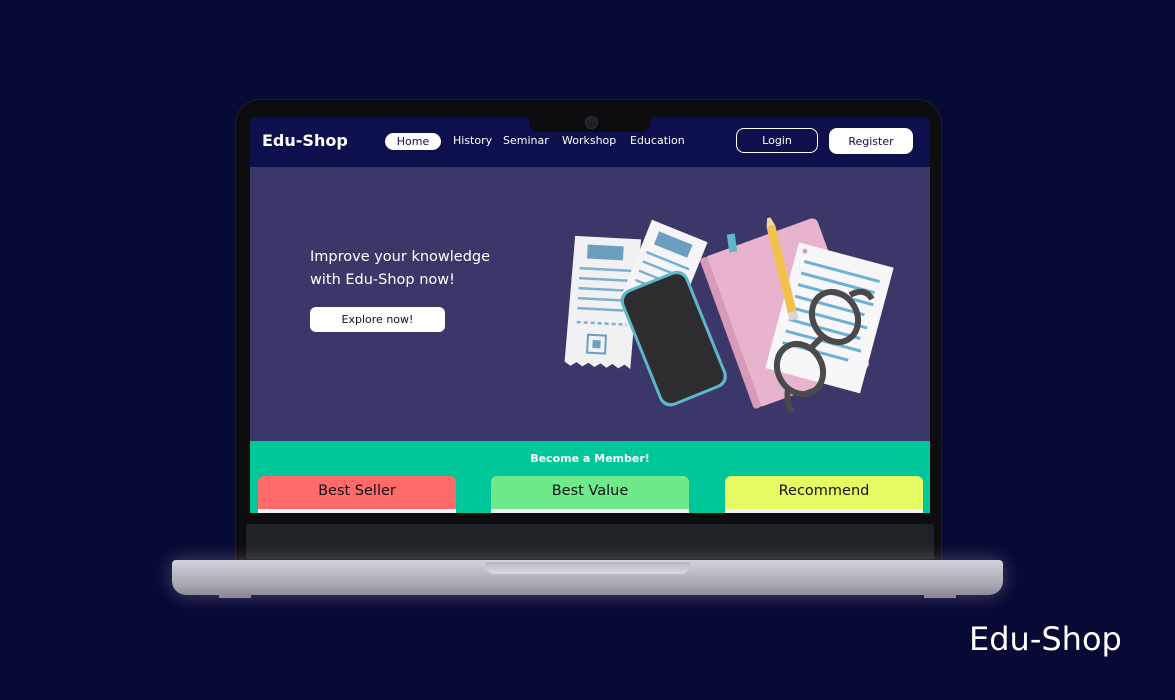 This screenshot has width=1175, height=700. Describe the element at coordinates (377, 319) in the screenshot. I see `explore-button: Explore now!` at that location.